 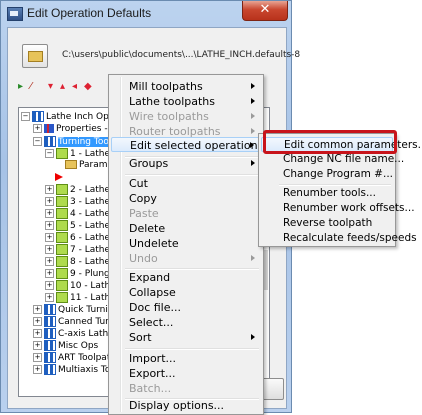 What do you see at coordinates (186, 116) in the screenshot?
I see `menu-item-wire-toolpaths: Wire toolpaths` at bounding box center [186, 116].